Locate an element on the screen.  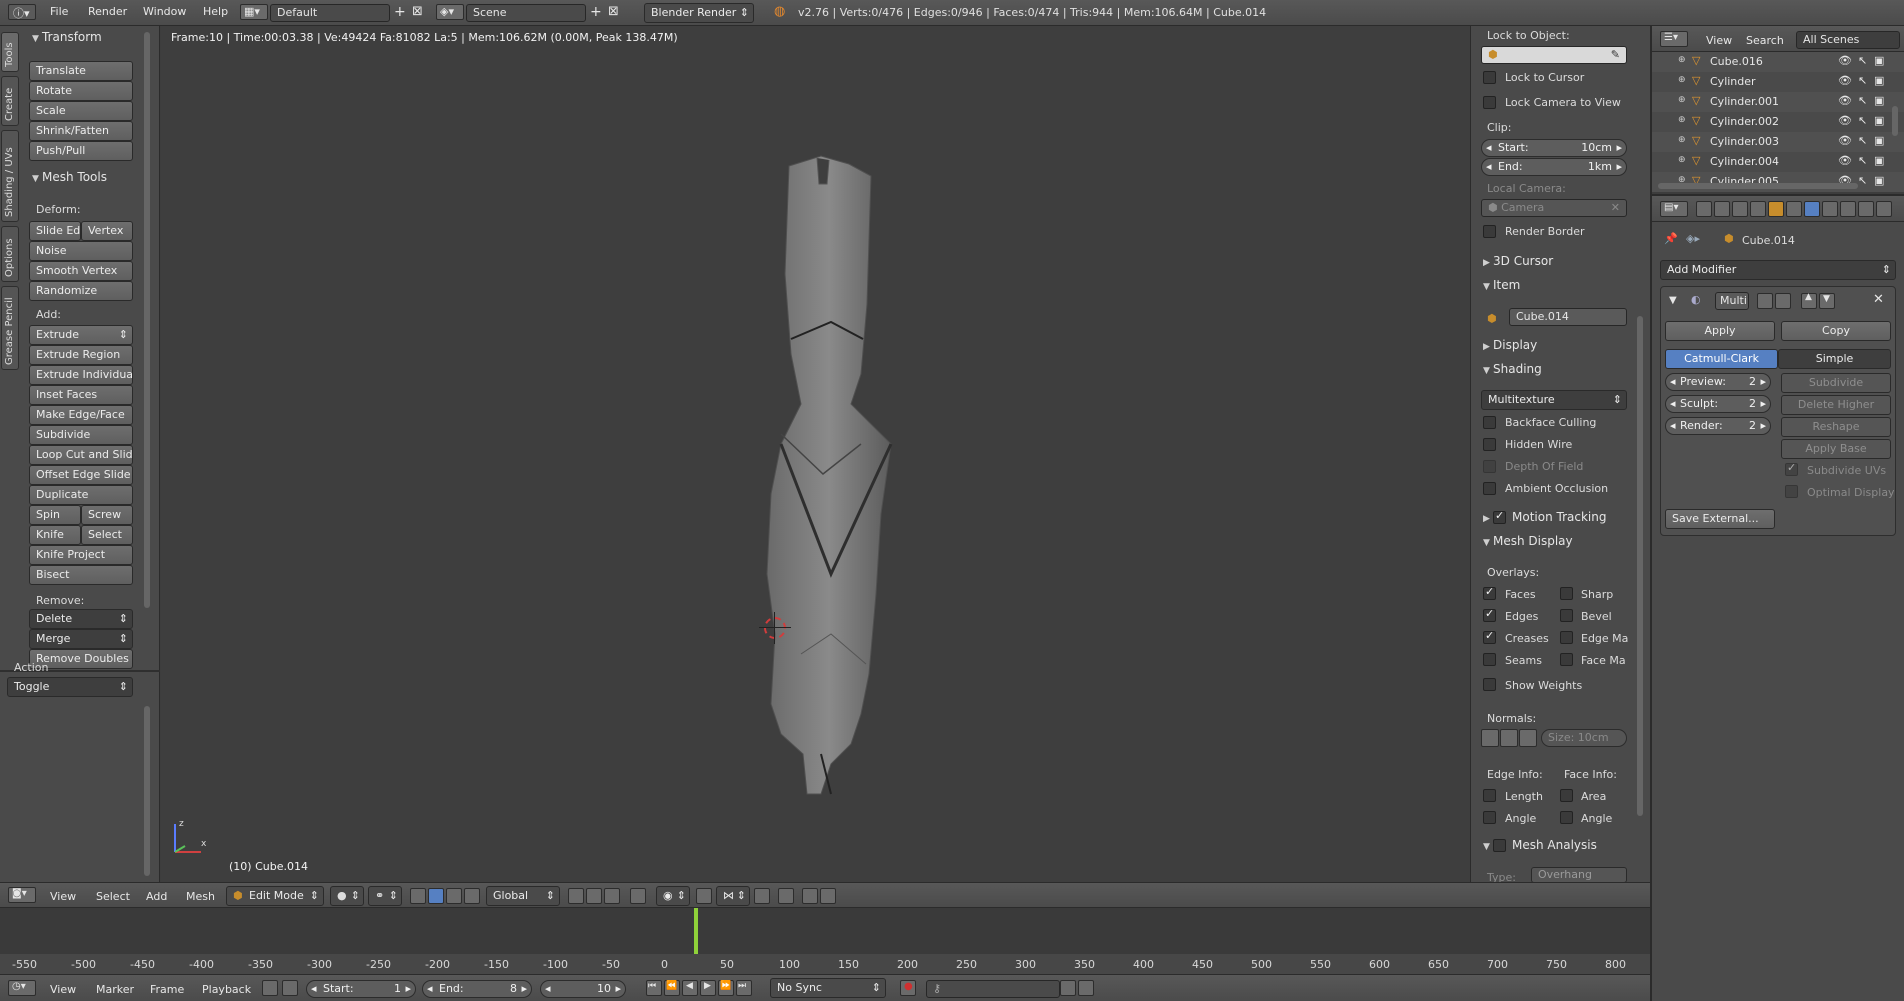
mesh-analysis-checkbox is located at coordinates (1499, 845).